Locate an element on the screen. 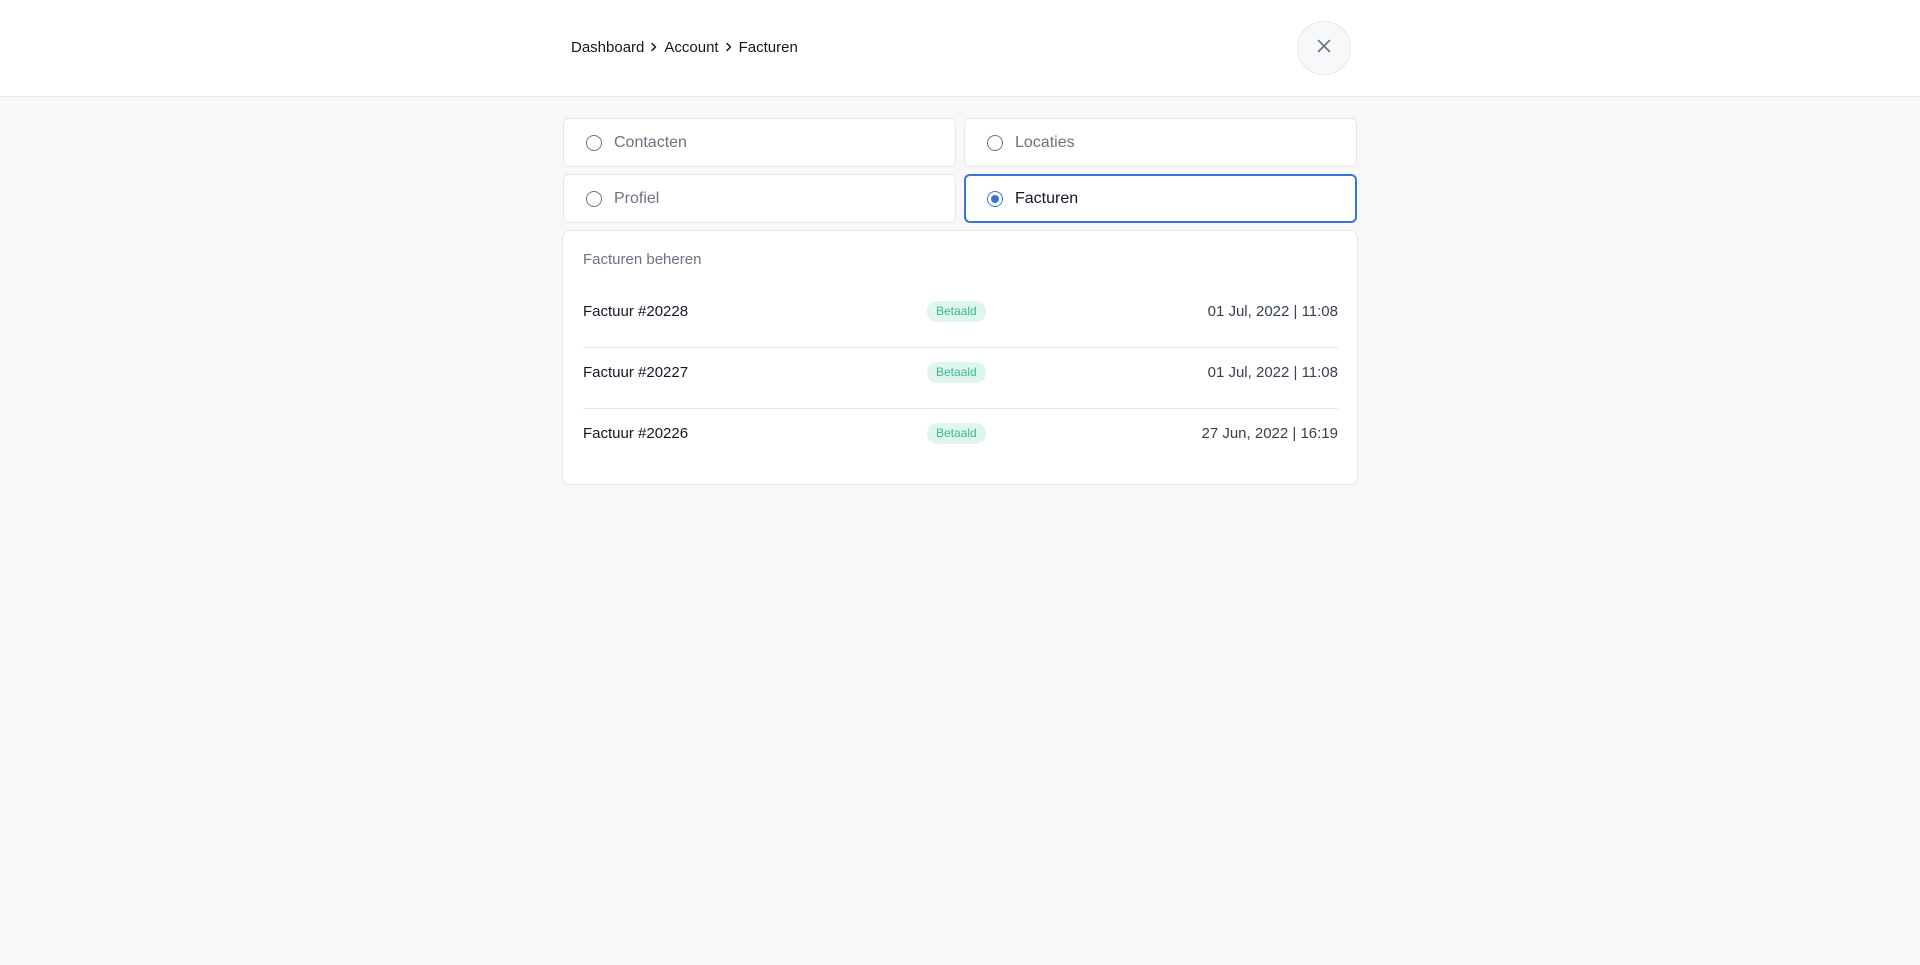 The height and width of the screenshot is (965, 1920). radio-selected-icon is located at coordinates (995, 198).